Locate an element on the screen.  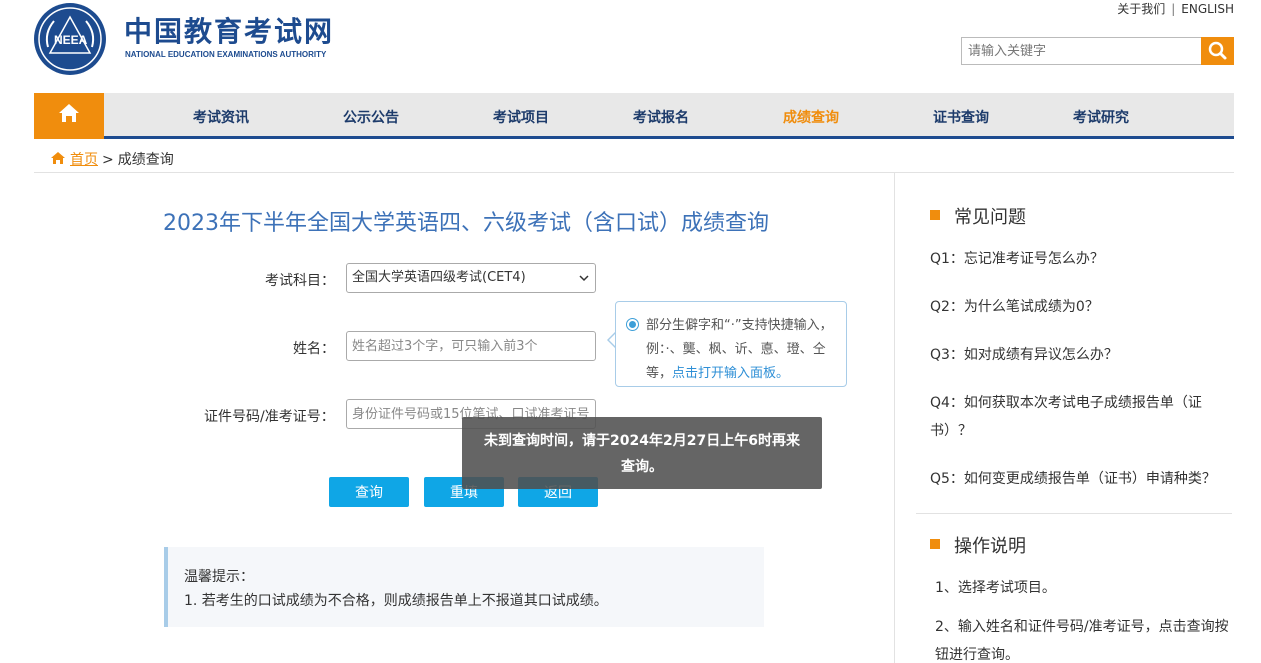
faq-item: Q5：如何变更成绩报告单（证书）申请种类？ is located at coordinates (1075, 479).